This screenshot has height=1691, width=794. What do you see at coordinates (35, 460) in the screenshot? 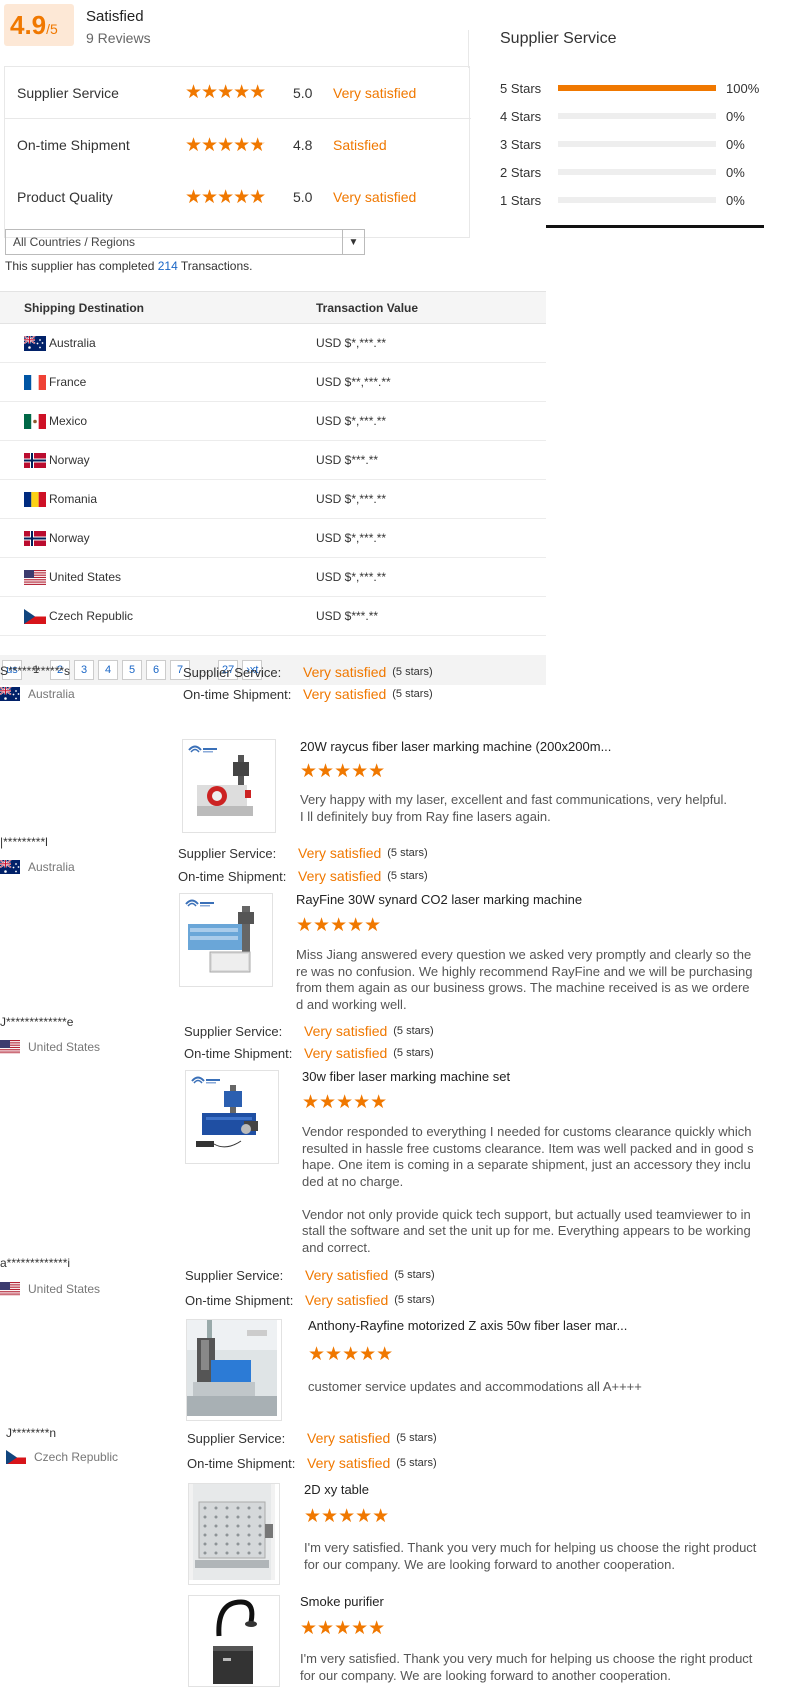
I see `no-flag-icon` at bounding box center [35, 460].